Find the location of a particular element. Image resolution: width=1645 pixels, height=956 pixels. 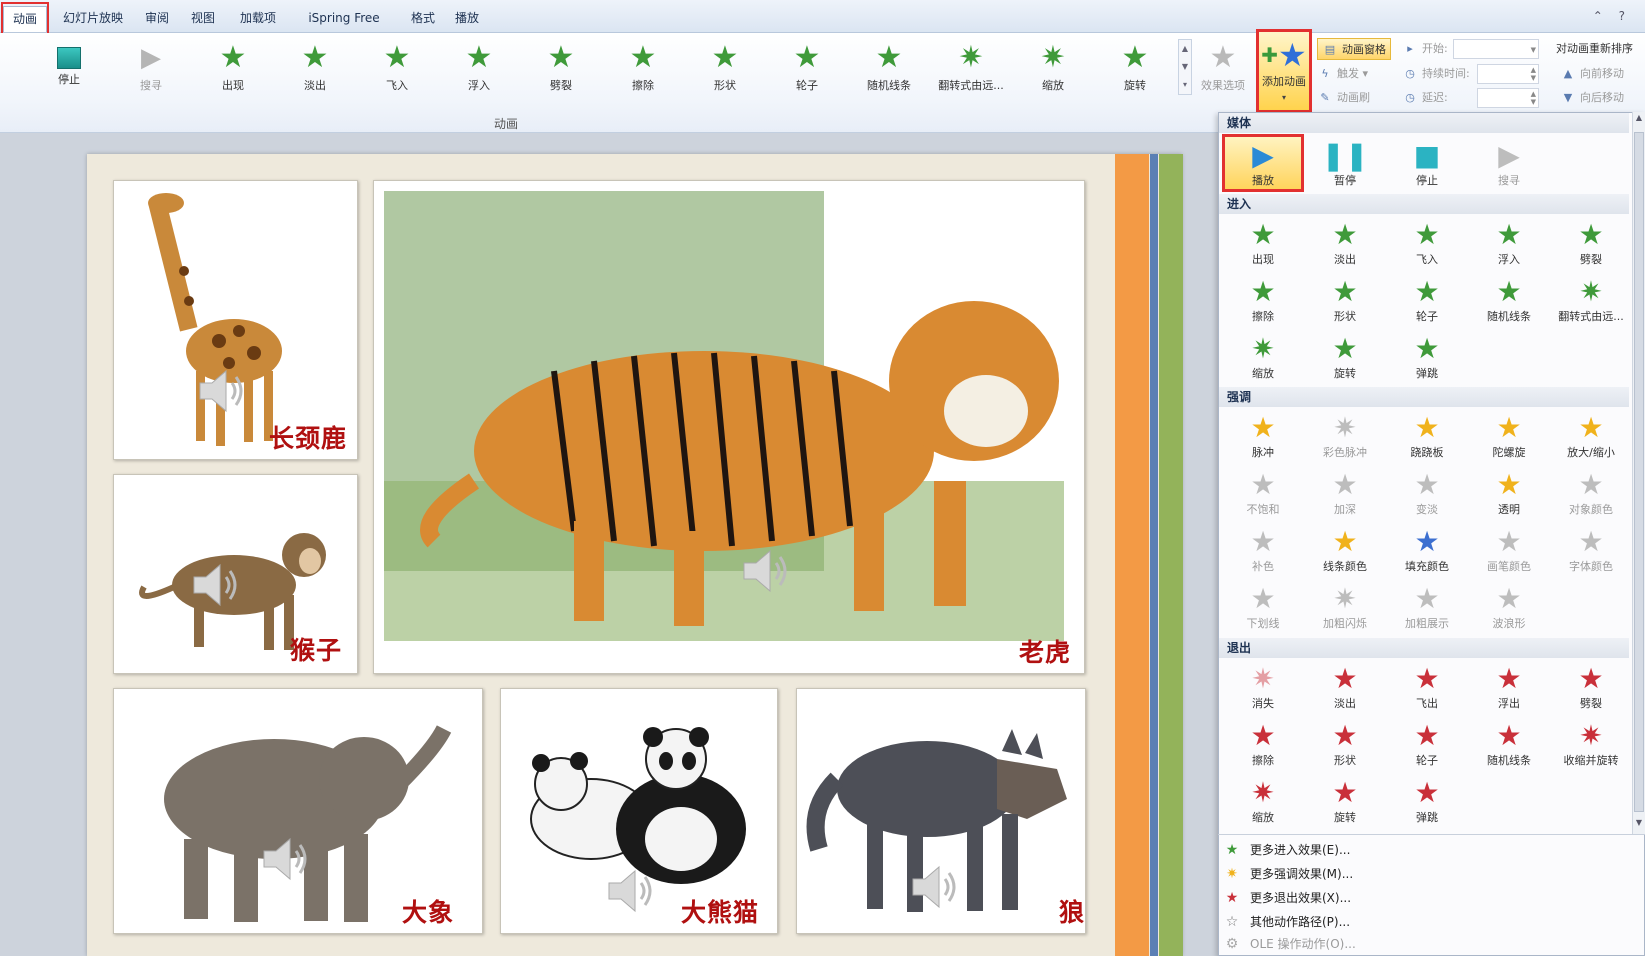

gallery-item-emphasis: ★ 跷跷板 is located at coordinates (1427, 436).